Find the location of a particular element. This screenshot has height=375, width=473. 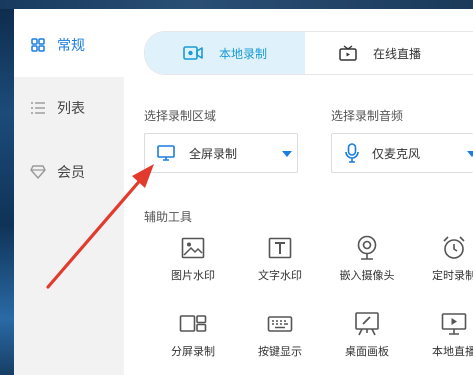

tools-label: 辅助工具 is located at coordinates (168, 217).